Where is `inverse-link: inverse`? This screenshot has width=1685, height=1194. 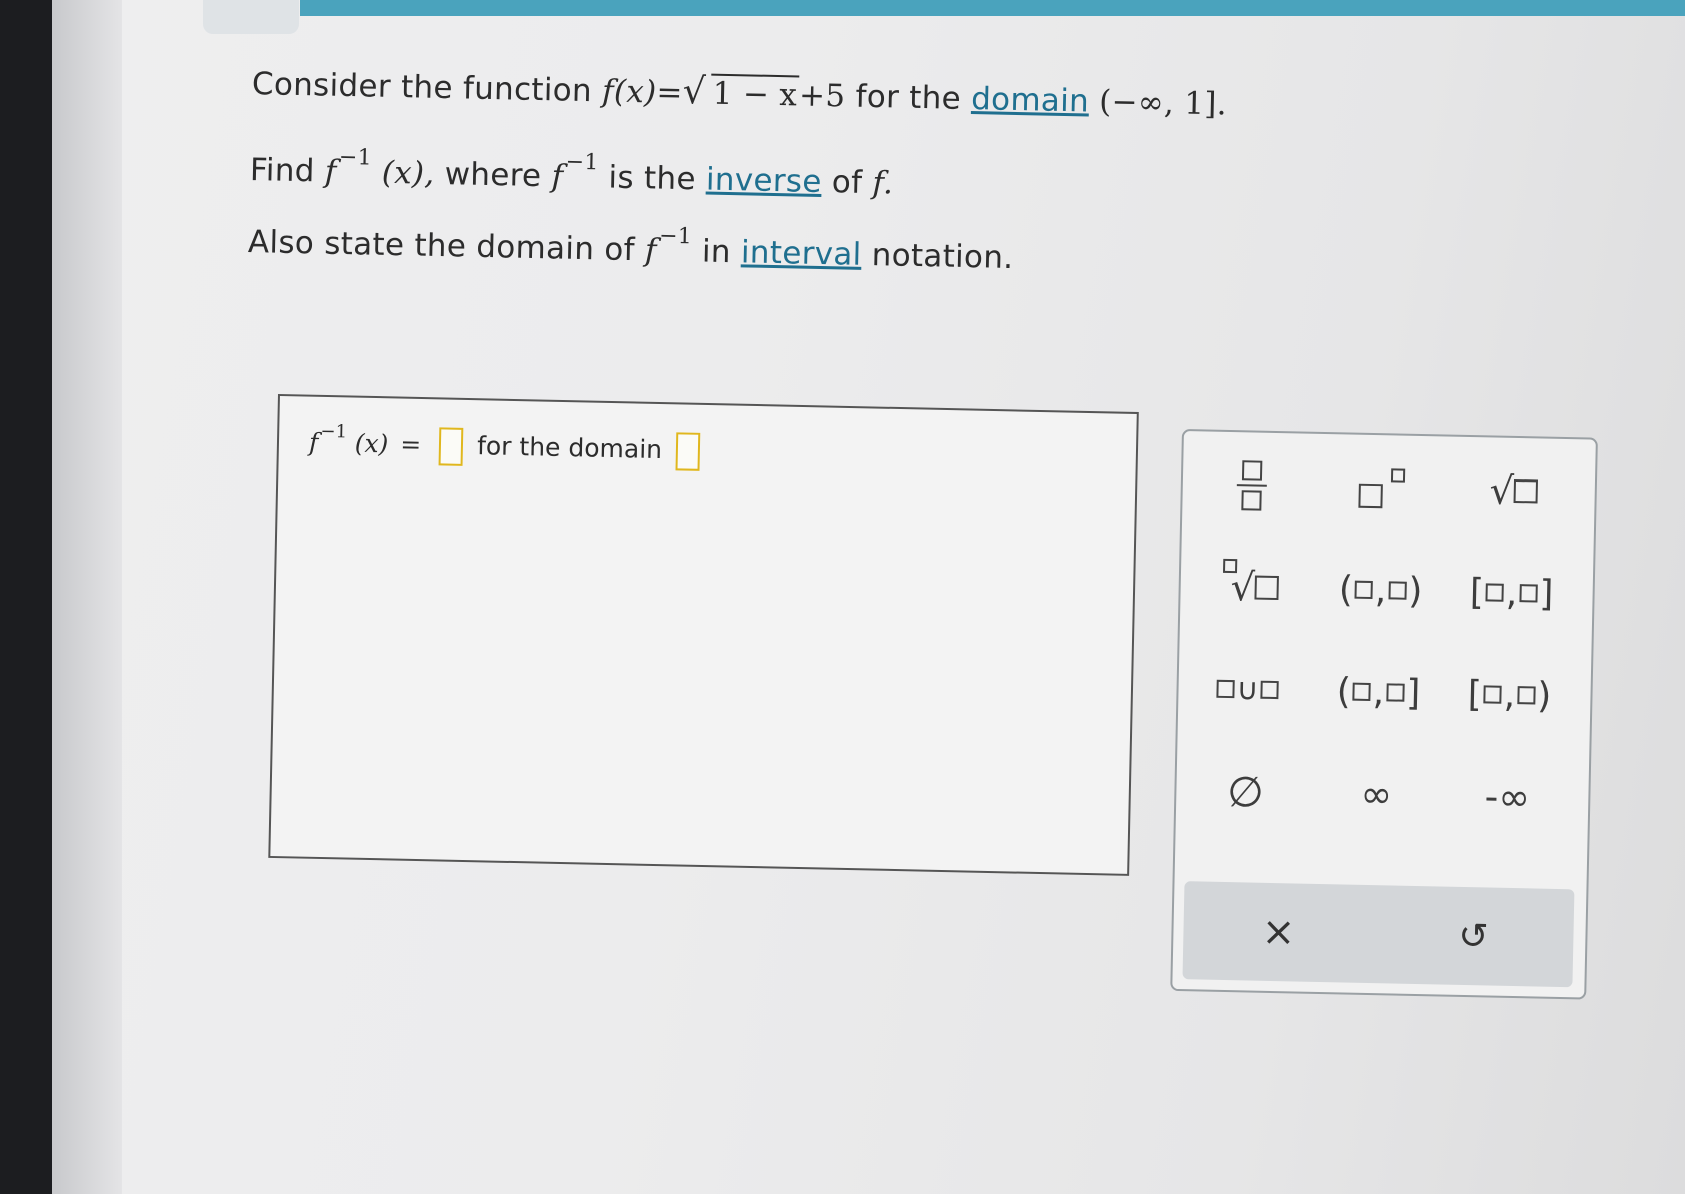 inverse-link: inverse is located at coordinates (764, 181).